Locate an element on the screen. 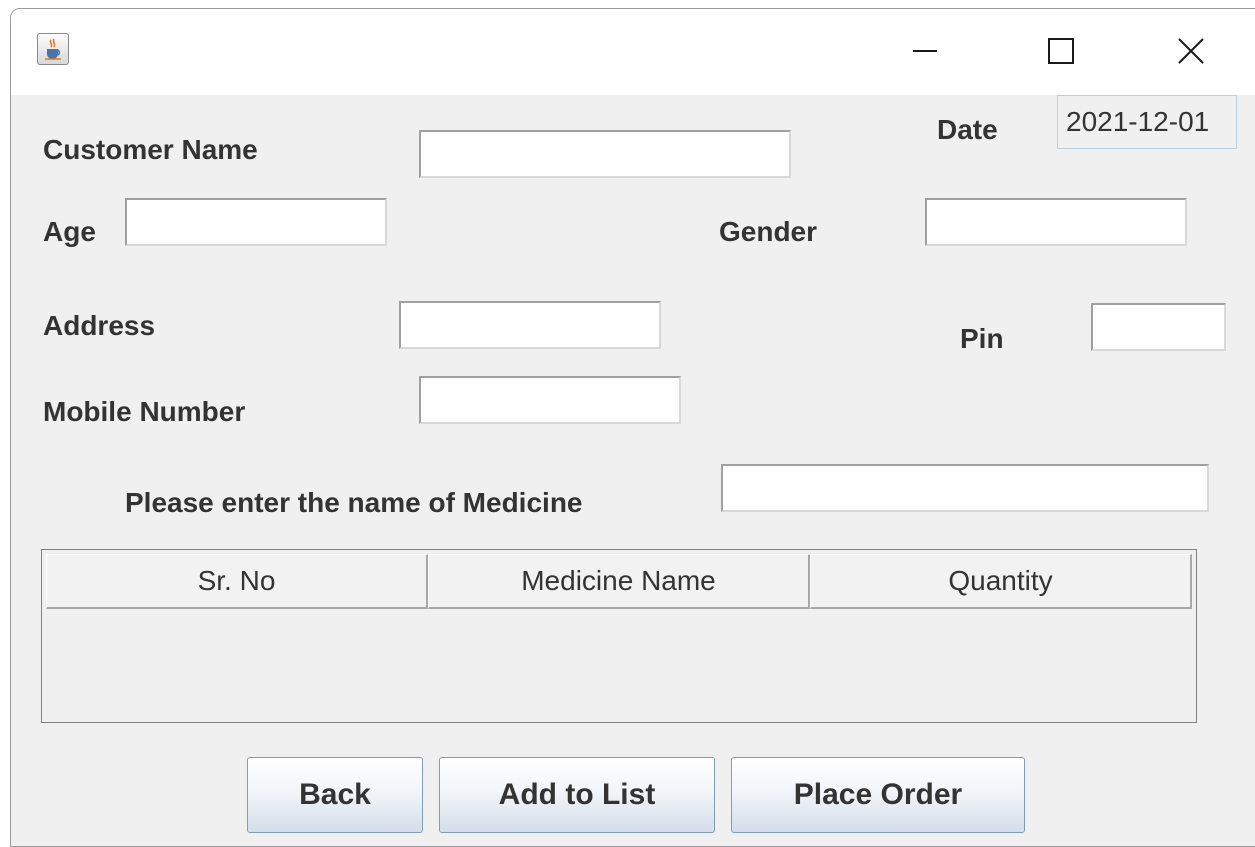 The image size is (1255, 847). column-header-medicine-name: Medicine Name is located at coordinates (619, 581).